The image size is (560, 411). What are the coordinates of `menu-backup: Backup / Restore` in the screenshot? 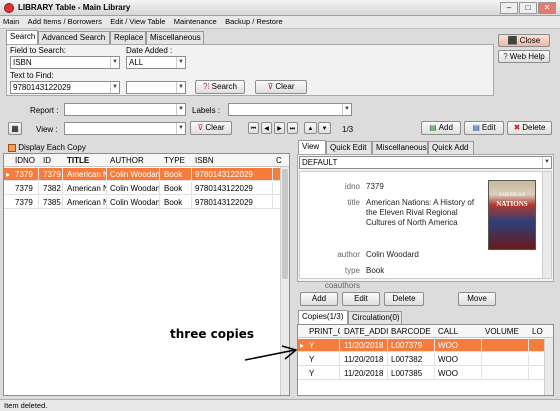 It's located at (254, 21).